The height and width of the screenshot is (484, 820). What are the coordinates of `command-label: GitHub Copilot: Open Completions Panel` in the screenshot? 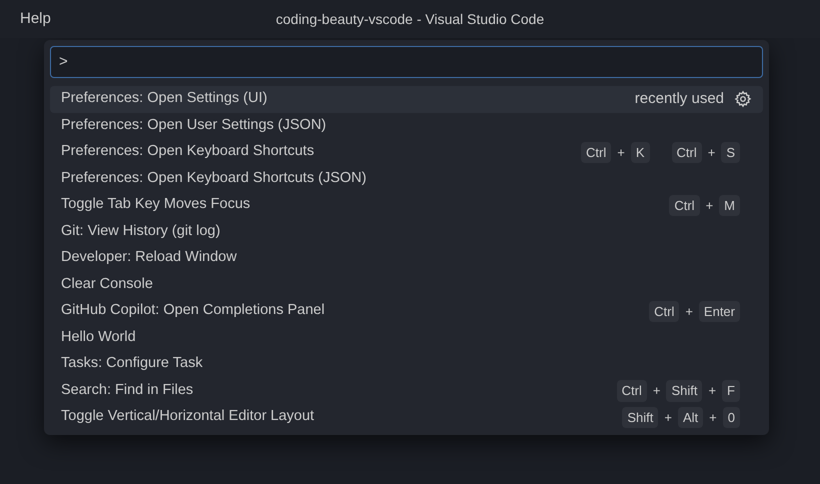 It's located at (193, 310).